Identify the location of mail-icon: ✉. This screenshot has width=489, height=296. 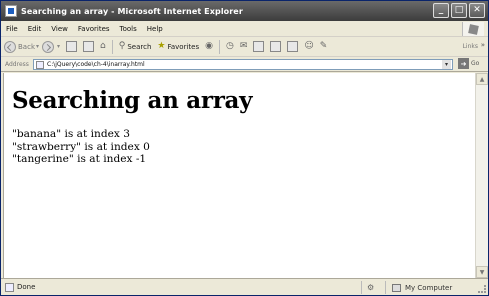
(244, 46).